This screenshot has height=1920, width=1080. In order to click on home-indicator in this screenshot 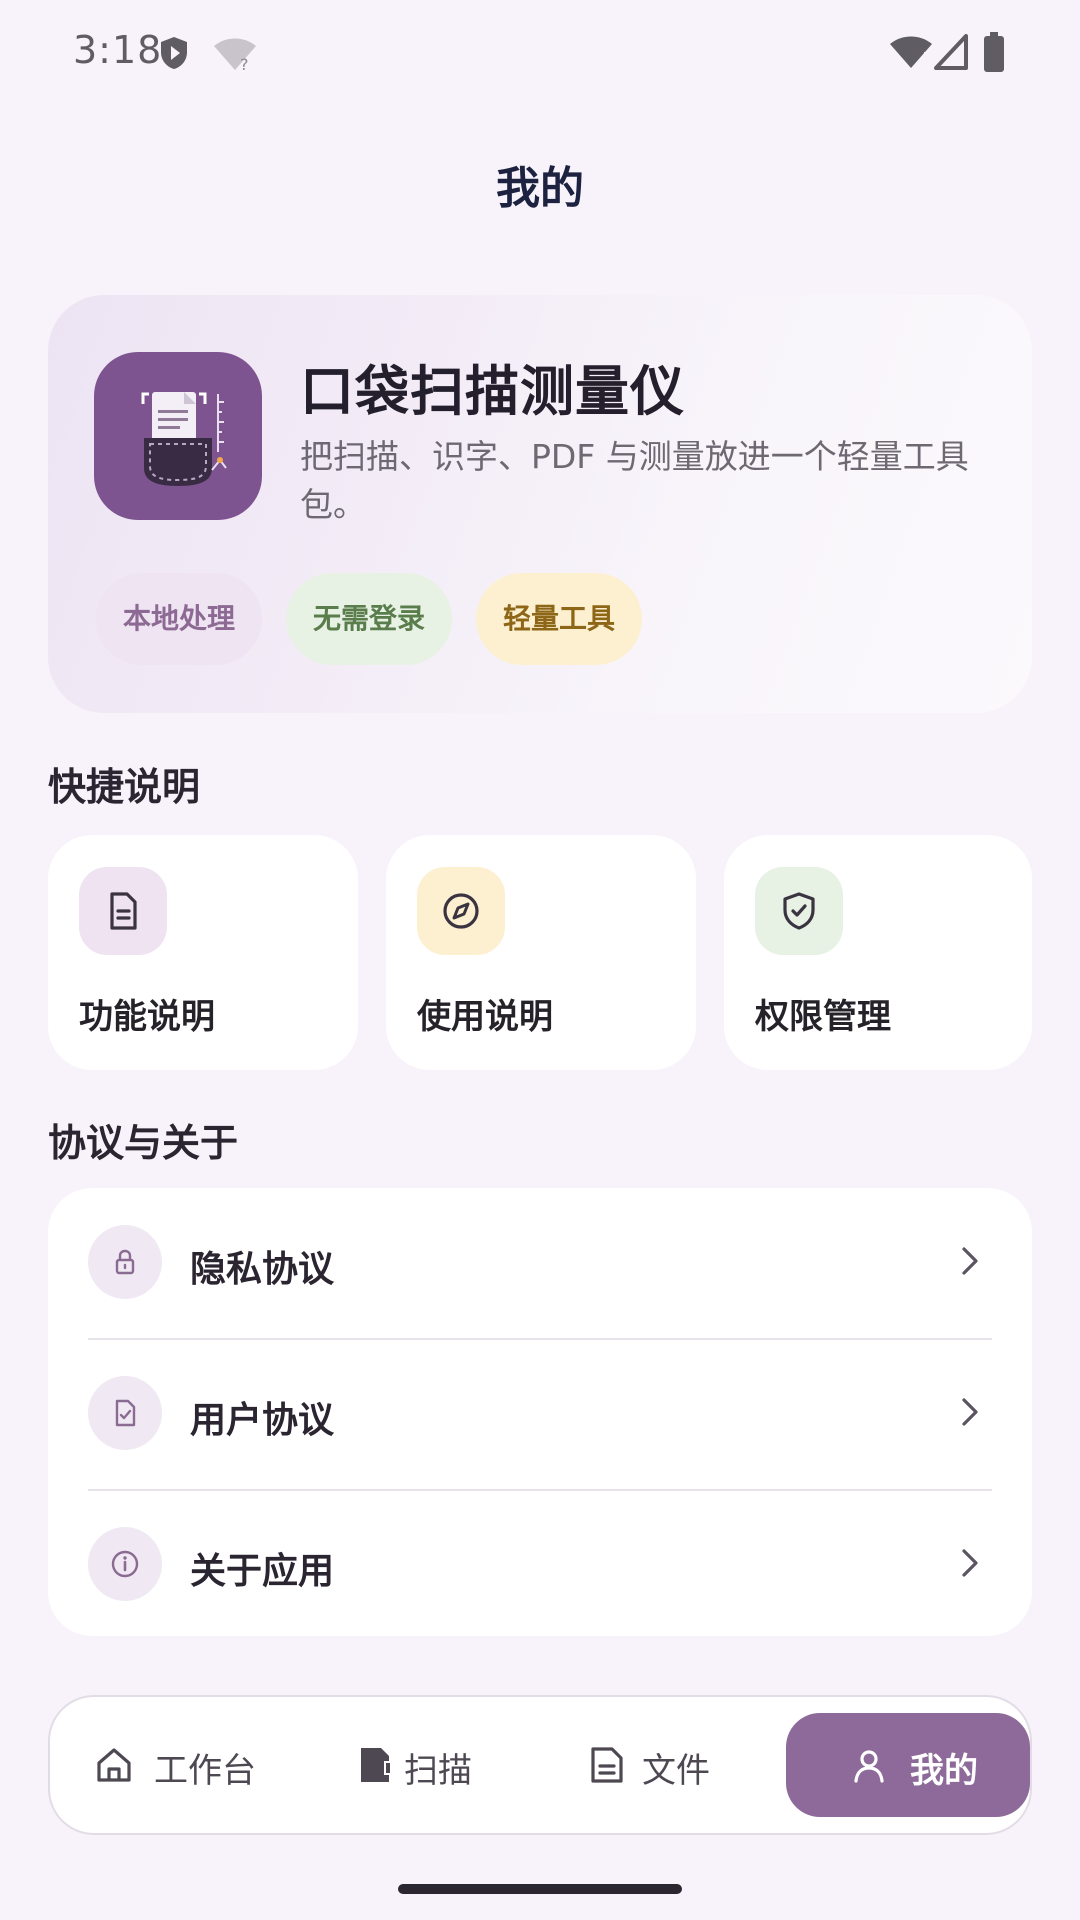, I will do `click(540, 1889)`.